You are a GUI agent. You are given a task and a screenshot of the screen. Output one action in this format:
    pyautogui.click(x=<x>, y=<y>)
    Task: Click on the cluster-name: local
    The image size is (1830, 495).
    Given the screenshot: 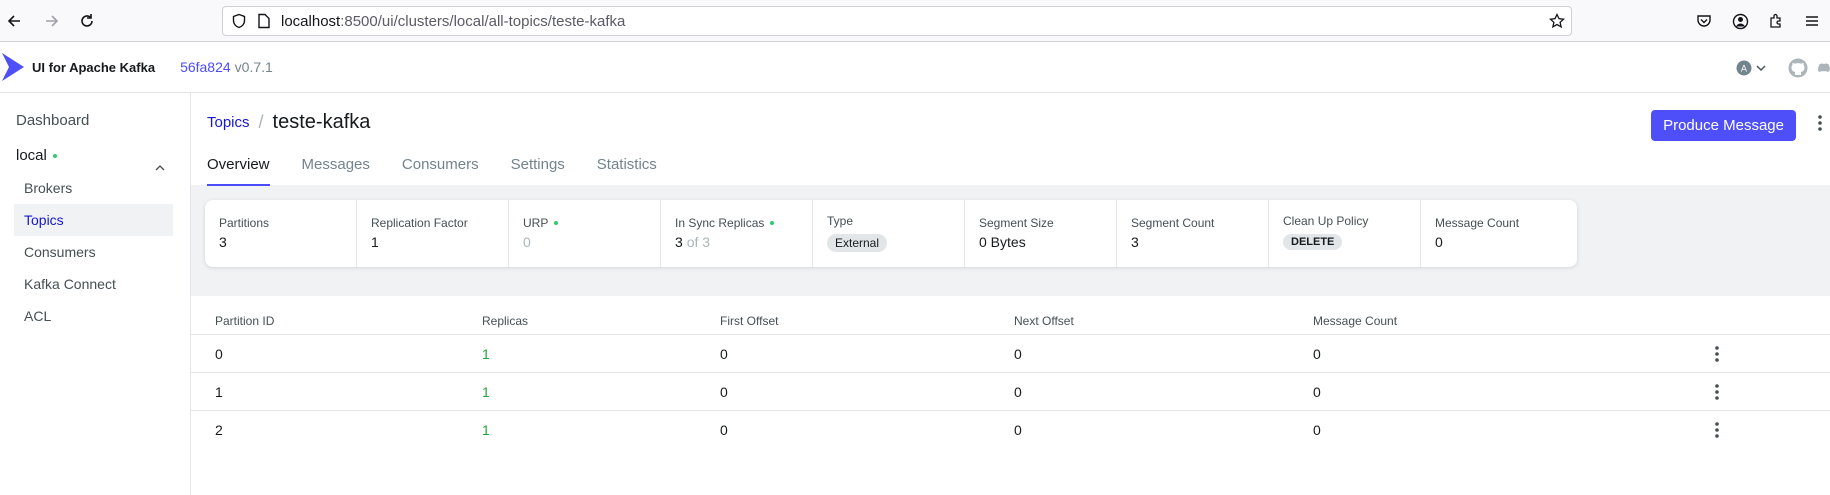 What is the action you would take?
    pyautogui.click(x=31, y=155)
    